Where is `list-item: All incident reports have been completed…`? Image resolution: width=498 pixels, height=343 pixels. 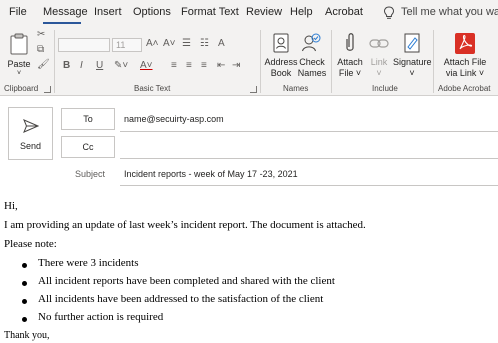
list-item: All incident reports have been completed… is located at coordinates (186, 281).